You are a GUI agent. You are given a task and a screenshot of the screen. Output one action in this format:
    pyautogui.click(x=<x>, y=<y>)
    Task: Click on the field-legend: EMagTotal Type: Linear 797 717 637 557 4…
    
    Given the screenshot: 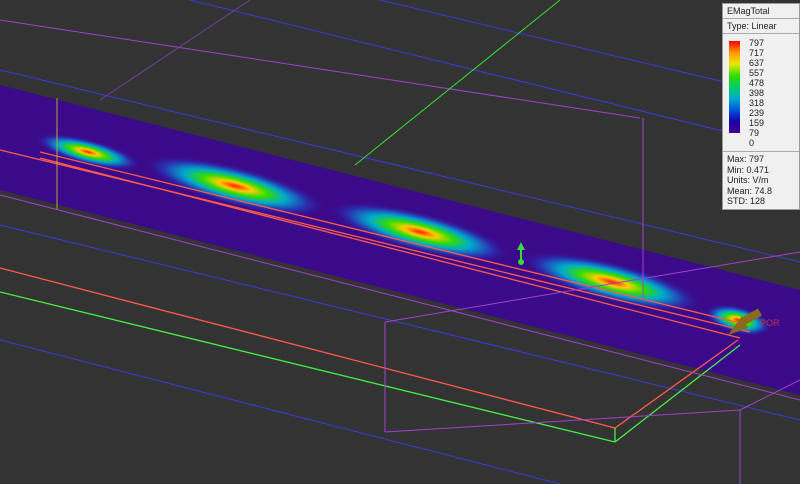 What is the action you would take?
    pyautogui.click(x=761, y=106)
    